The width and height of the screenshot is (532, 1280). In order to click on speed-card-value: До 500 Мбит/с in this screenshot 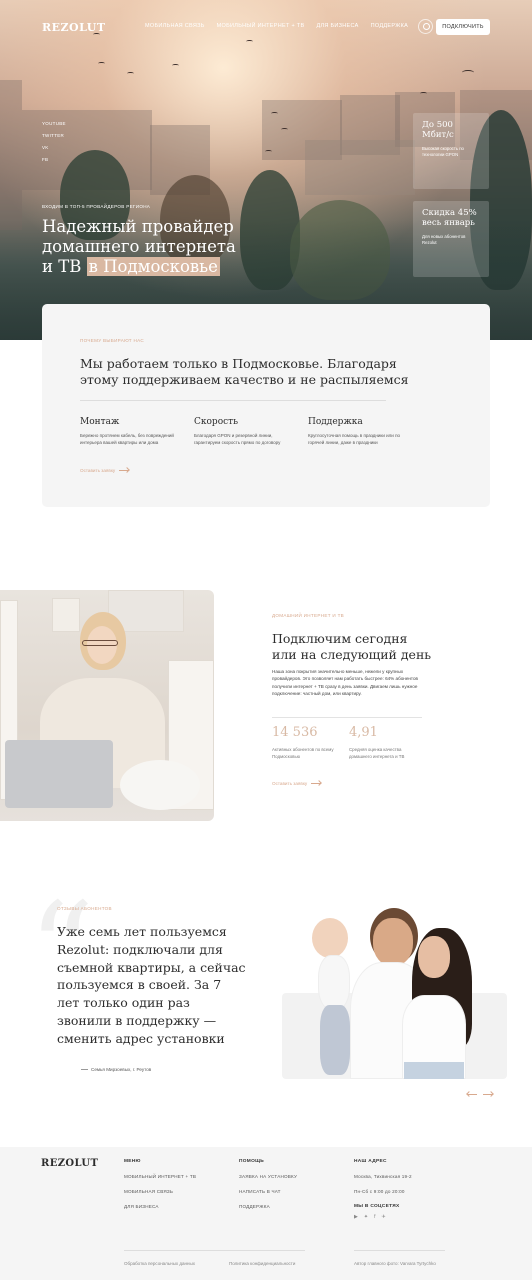, I will do `click(438, 130)`.